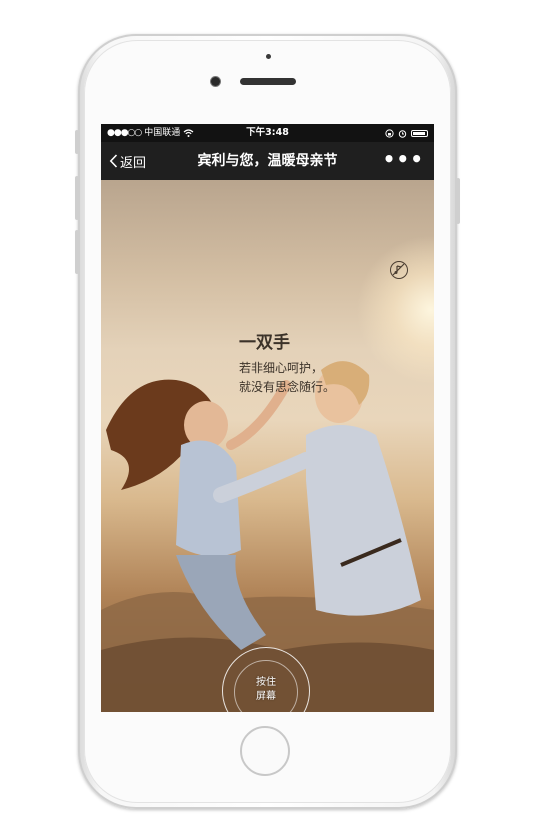  Describe the element at coordinates (268, 56) in the screenshot. I see `proximity-sensor` at that location.